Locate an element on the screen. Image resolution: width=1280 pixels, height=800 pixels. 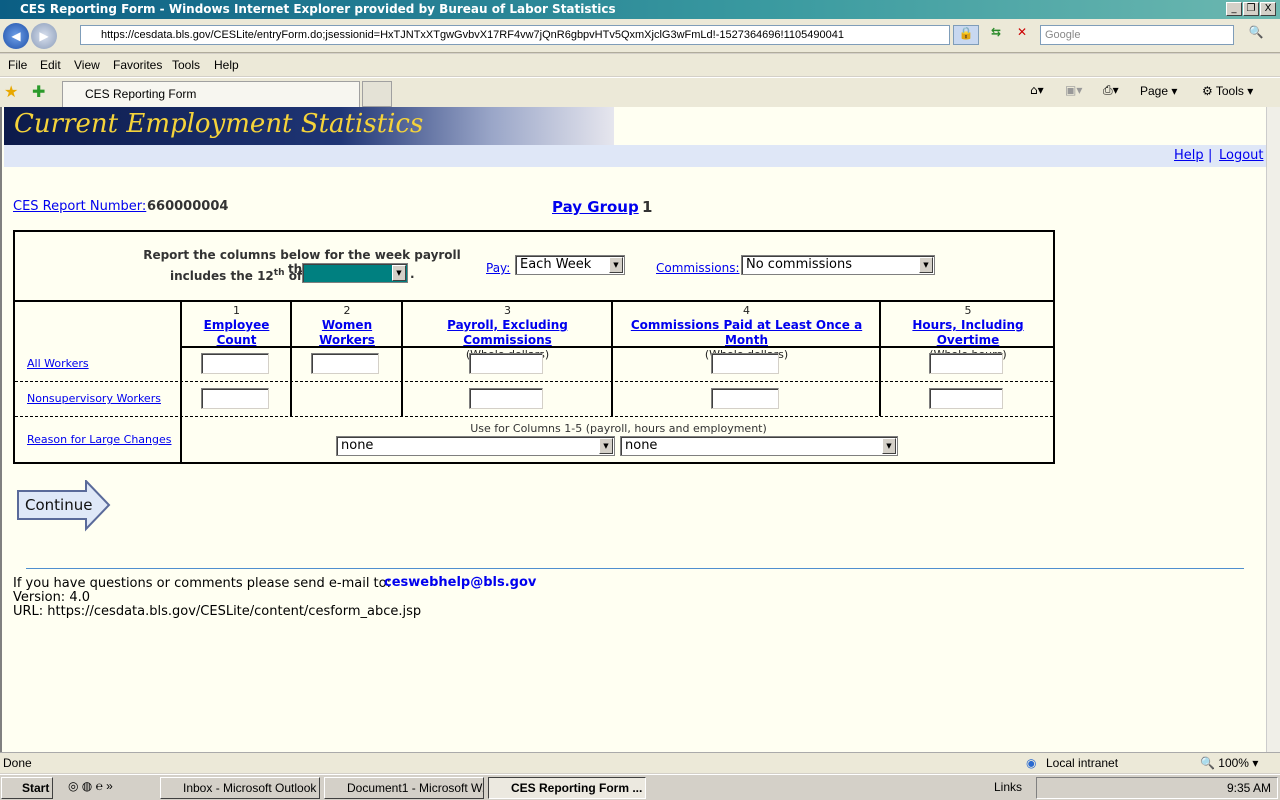
nonsupervisory-hours-input is located at coordinates (966, 398).